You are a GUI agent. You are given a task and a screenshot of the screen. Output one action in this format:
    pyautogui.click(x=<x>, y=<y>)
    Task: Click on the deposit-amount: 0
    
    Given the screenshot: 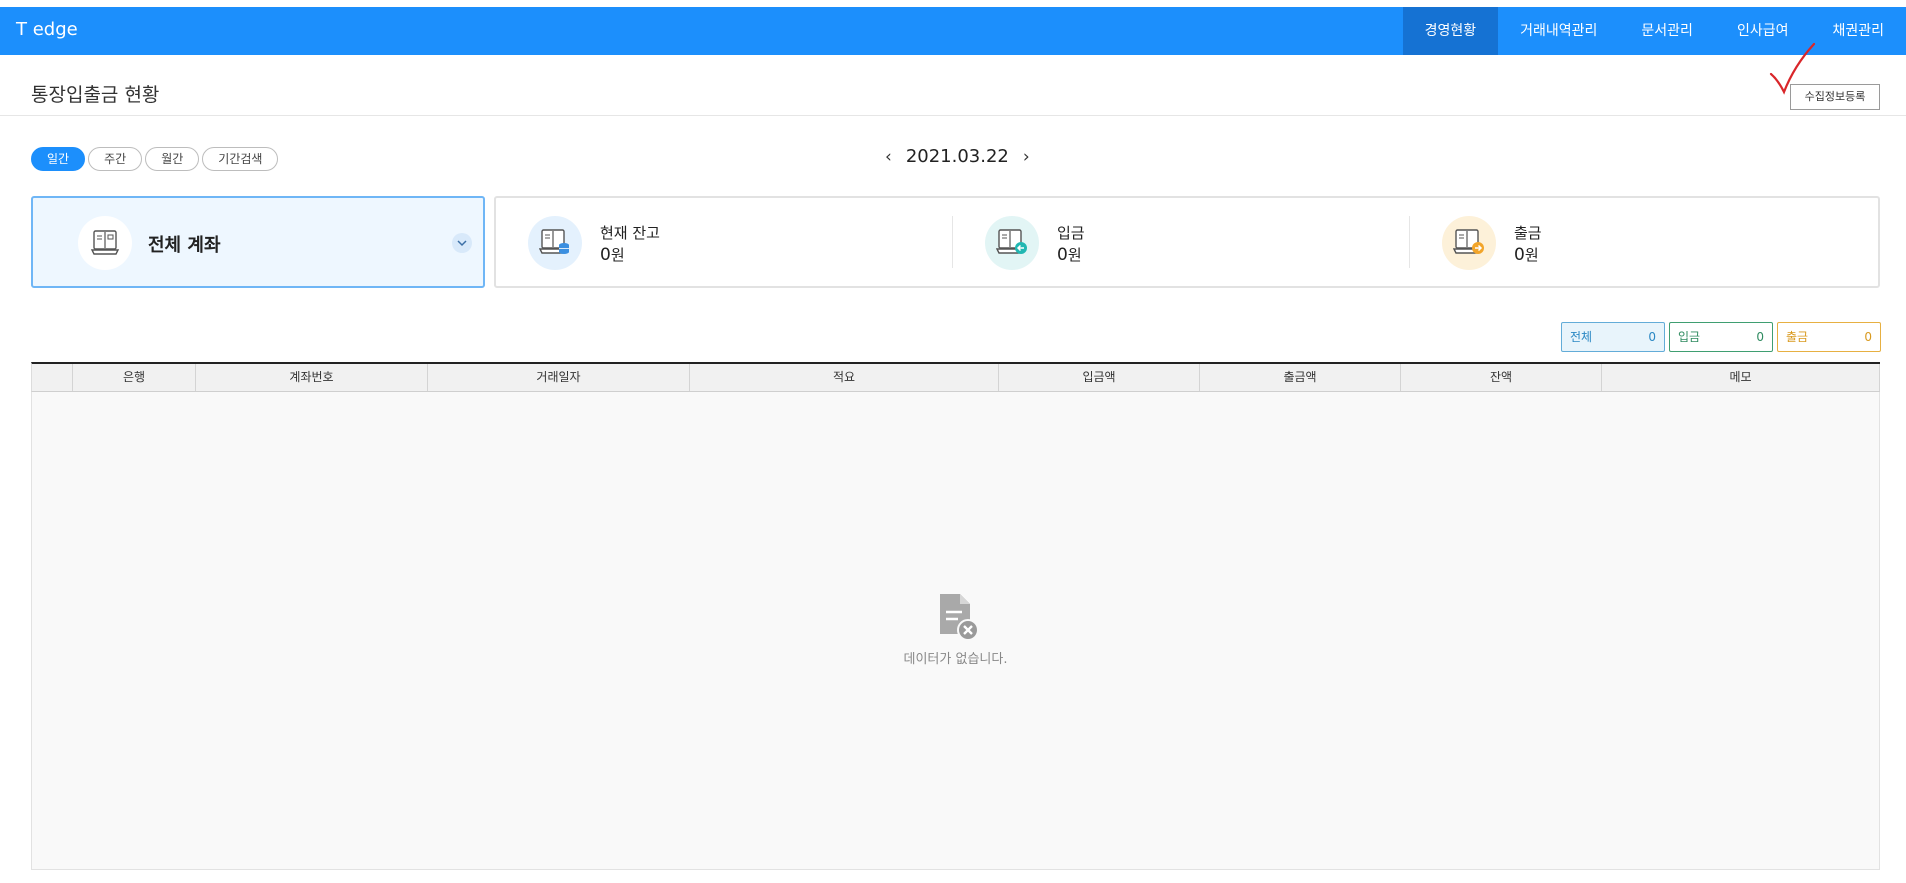 What is the action you would take?
    pyautogui.click(x=1062, y=255)
    